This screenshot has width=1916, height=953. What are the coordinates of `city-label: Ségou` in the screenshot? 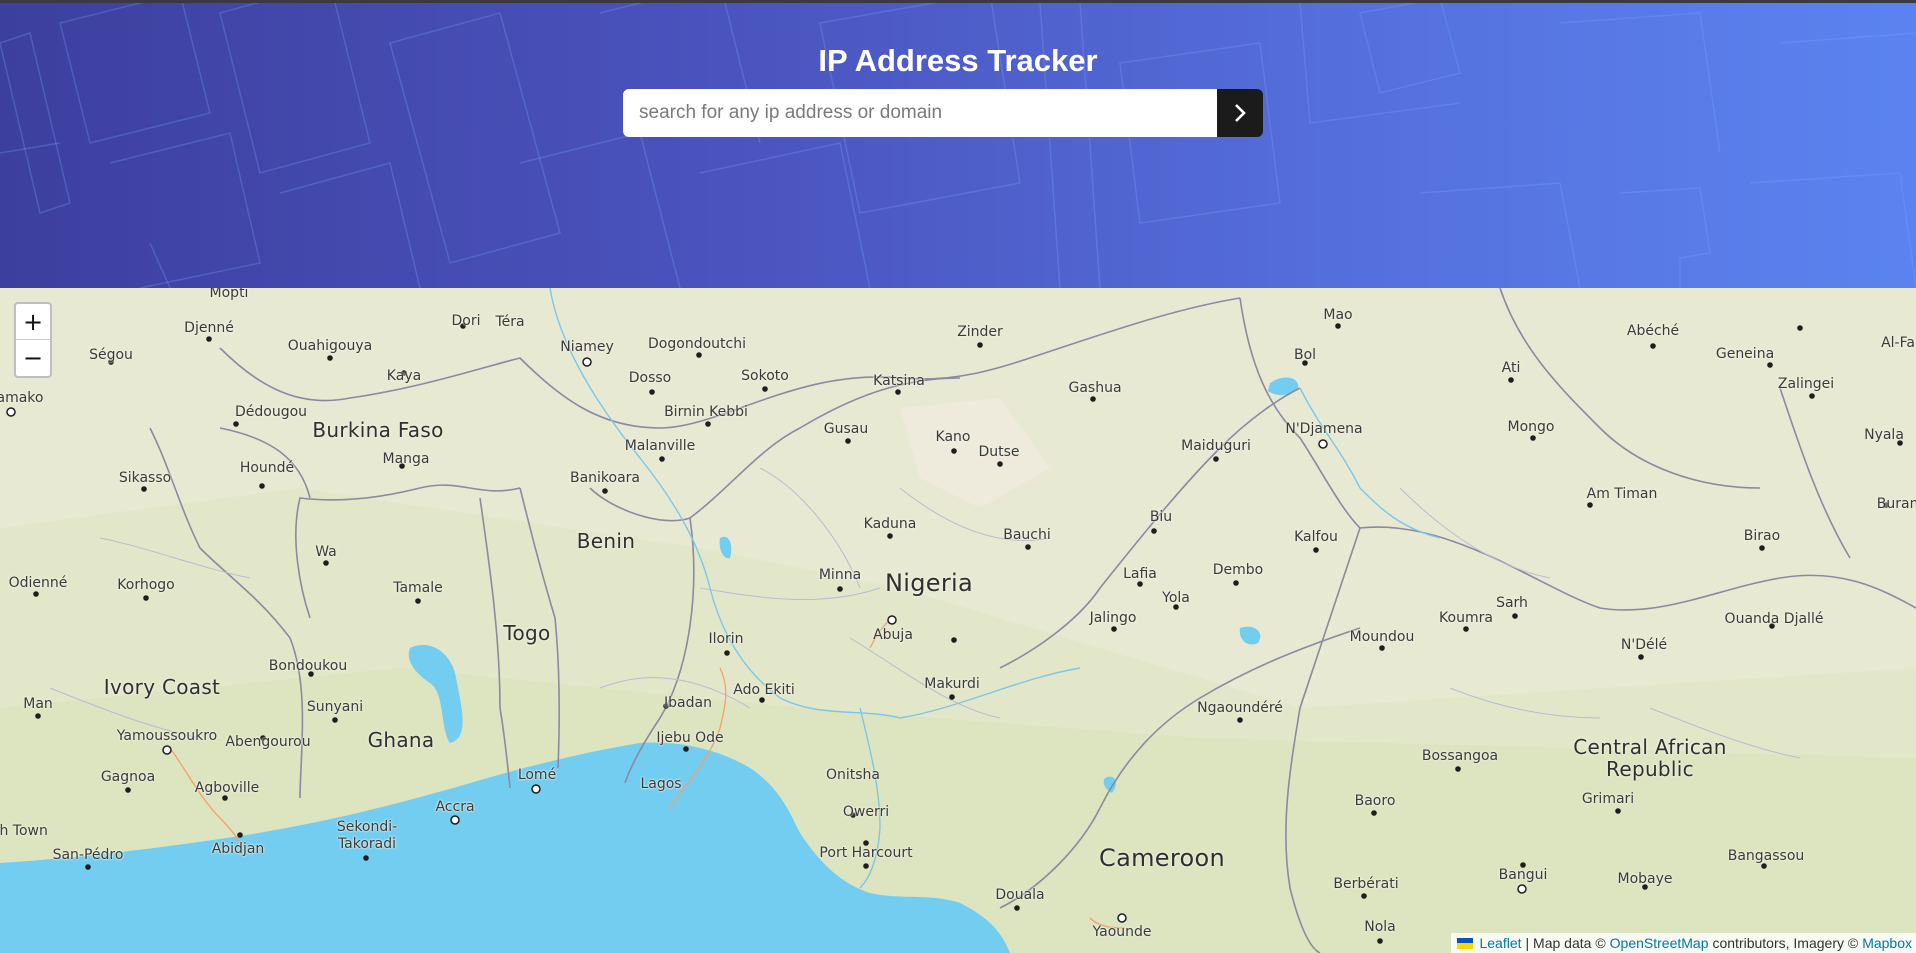 It's located at (111, 355).